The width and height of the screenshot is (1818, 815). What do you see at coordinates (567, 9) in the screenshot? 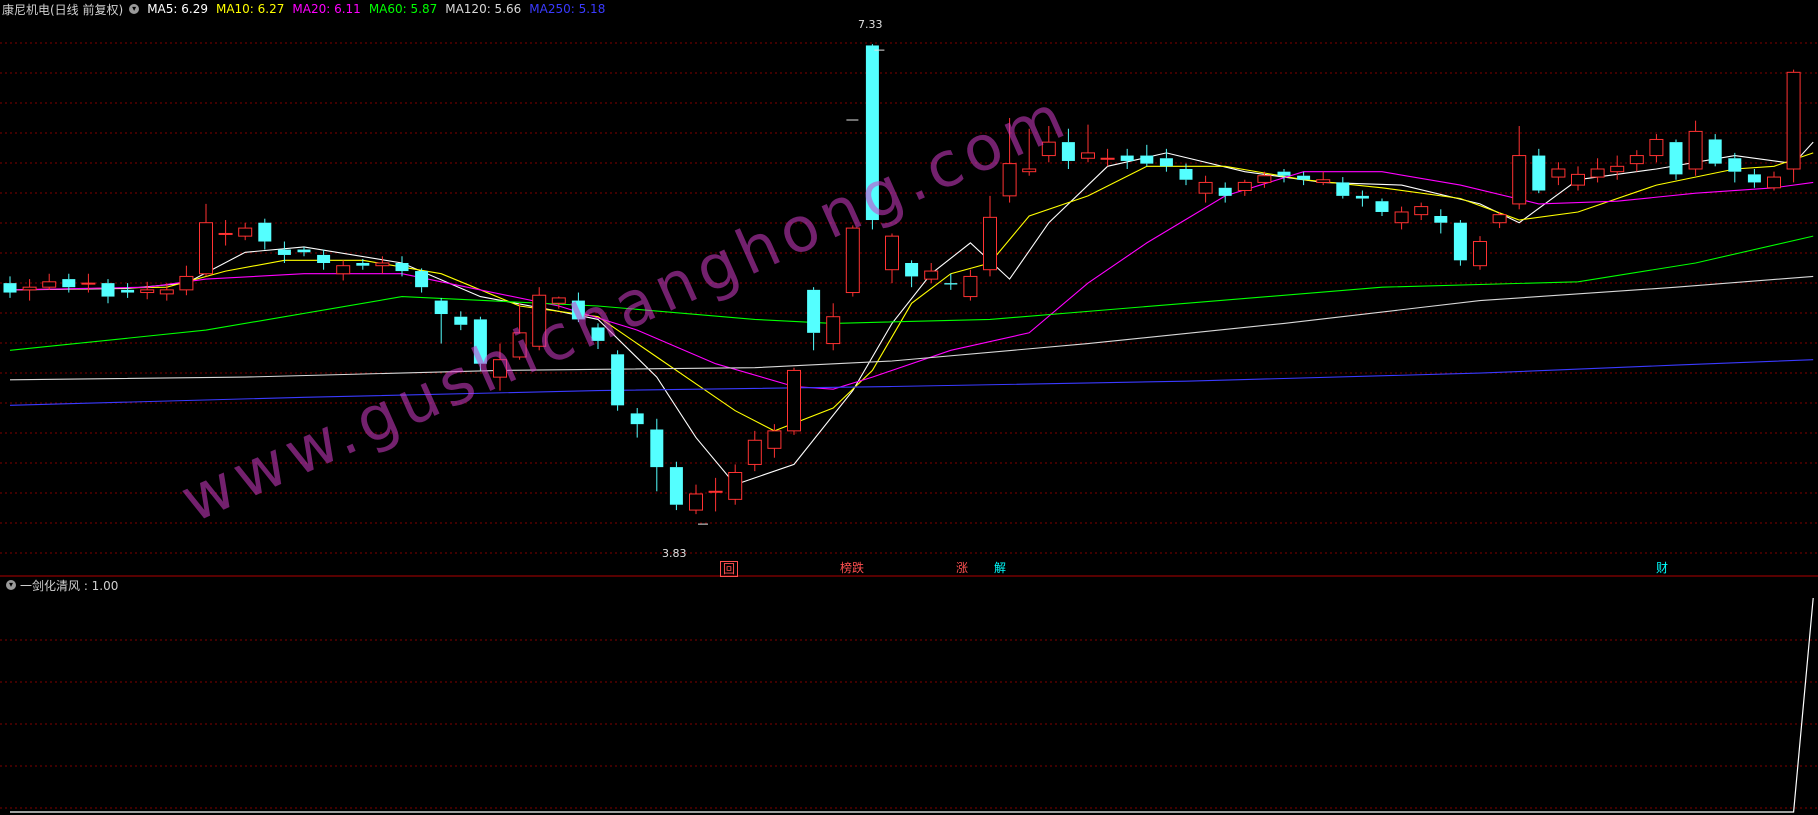
I see `legend-ma250: MA250: 5.18` at bounding box center [567, 9].